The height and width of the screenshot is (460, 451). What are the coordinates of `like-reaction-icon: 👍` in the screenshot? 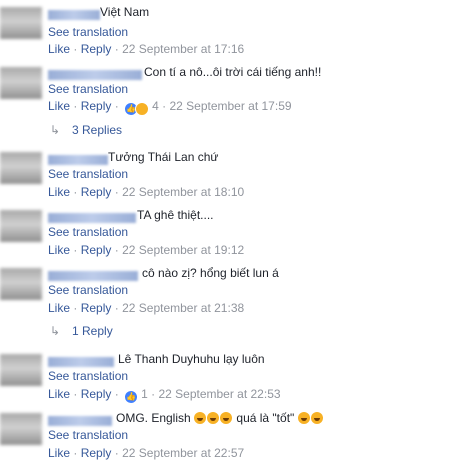 It's located at (131, 396).